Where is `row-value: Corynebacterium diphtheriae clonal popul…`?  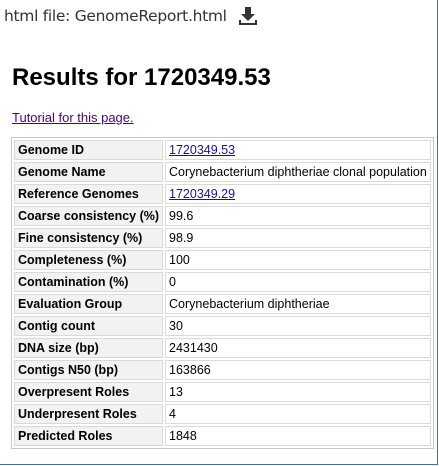 row-value: Corynebacterium diphtheriae clonal popul… is located at coordinates (298, 172).